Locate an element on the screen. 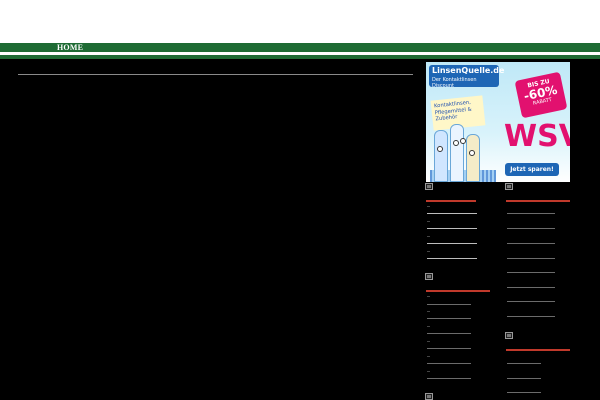 This screenshot has width=600, height=400. content-divider is located at coordinates (215, 74).